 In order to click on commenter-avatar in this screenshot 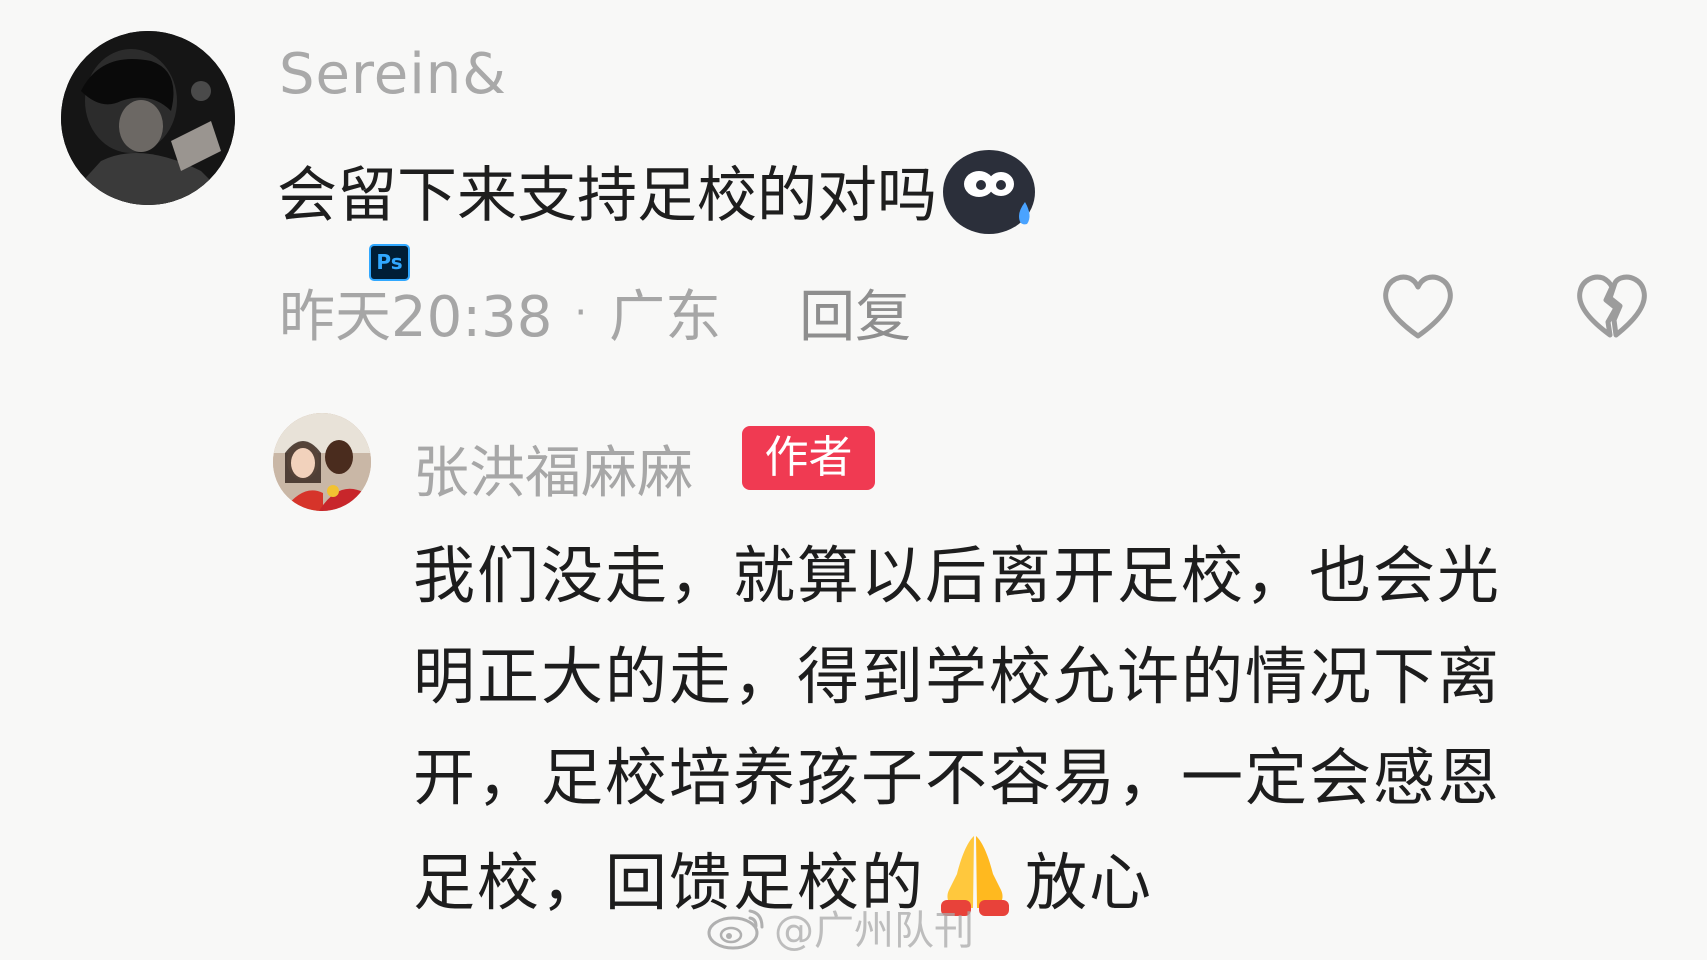, I will do `click(148, 118)`.